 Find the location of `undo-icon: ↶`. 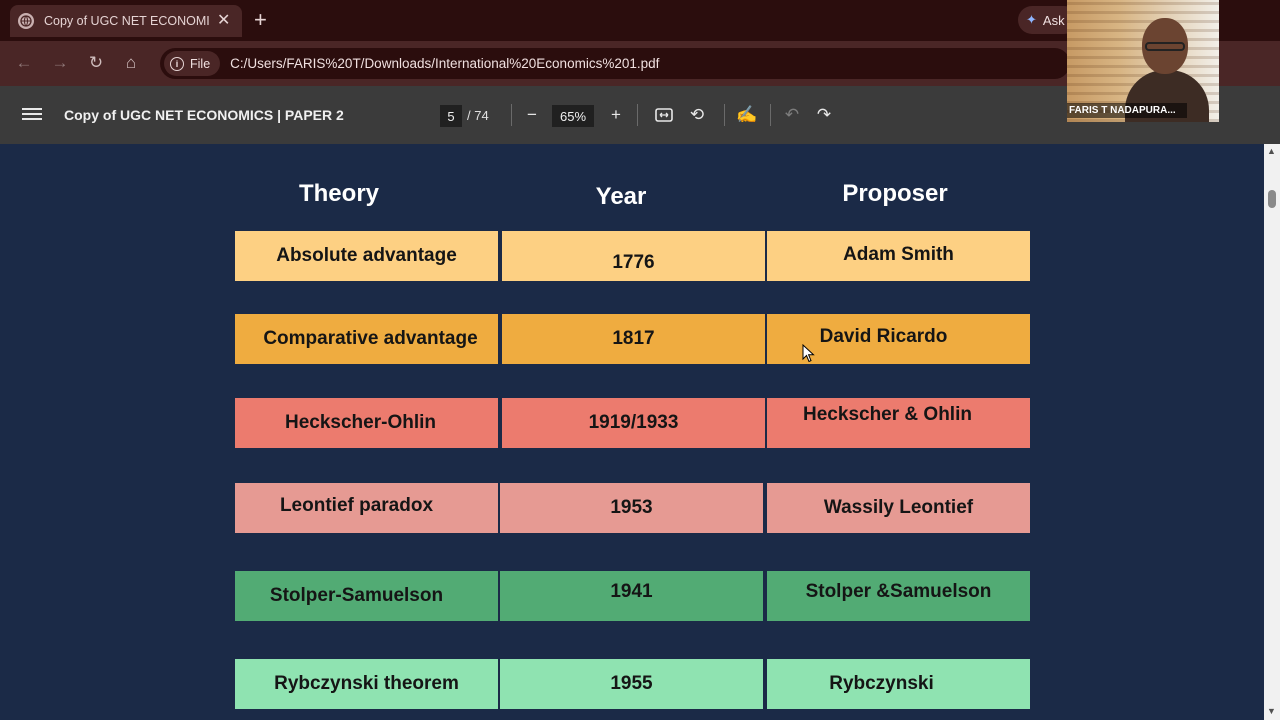

undo-icon: ↶ is located at coordinates (792, 115).